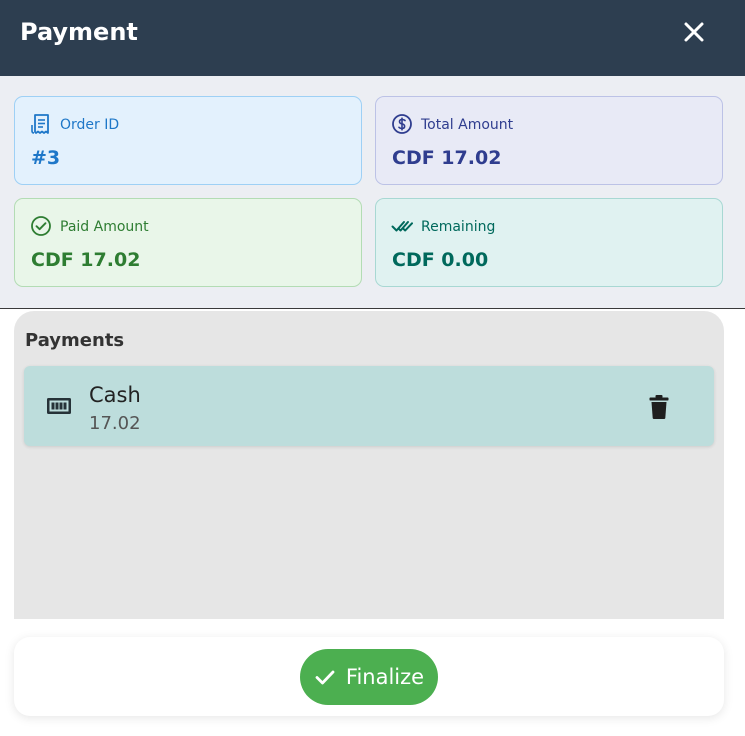 The image size is (745, 736). What do you see at coordinates (46, 158) in the screenshot?
I see `order-id-value: #3` at bounding box center [46, 158].